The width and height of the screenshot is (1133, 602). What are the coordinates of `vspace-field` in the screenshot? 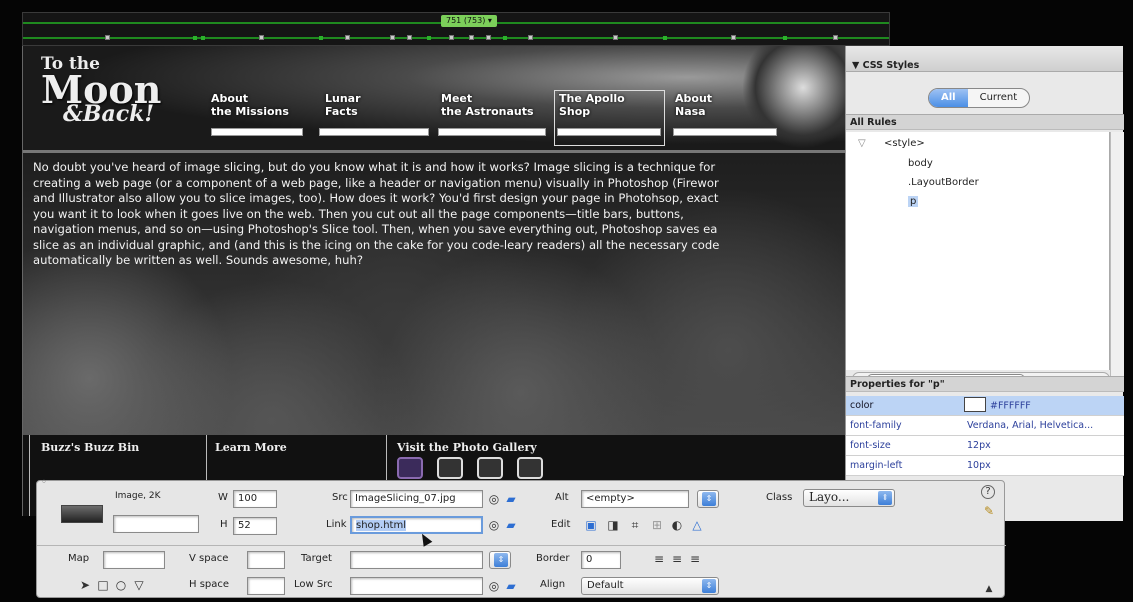 It's located at (266, 560).